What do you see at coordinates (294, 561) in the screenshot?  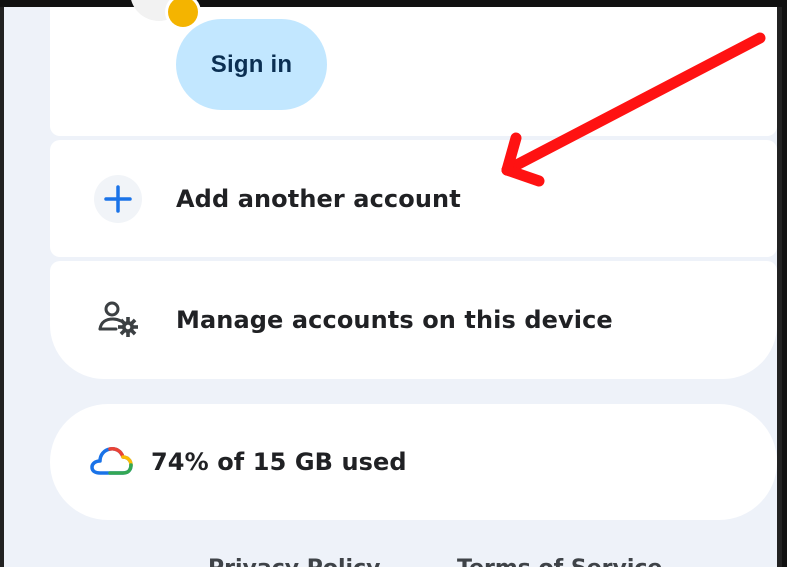 I see `privacy-policy-link: Privacy Policy` at bounding box center [294, 561].